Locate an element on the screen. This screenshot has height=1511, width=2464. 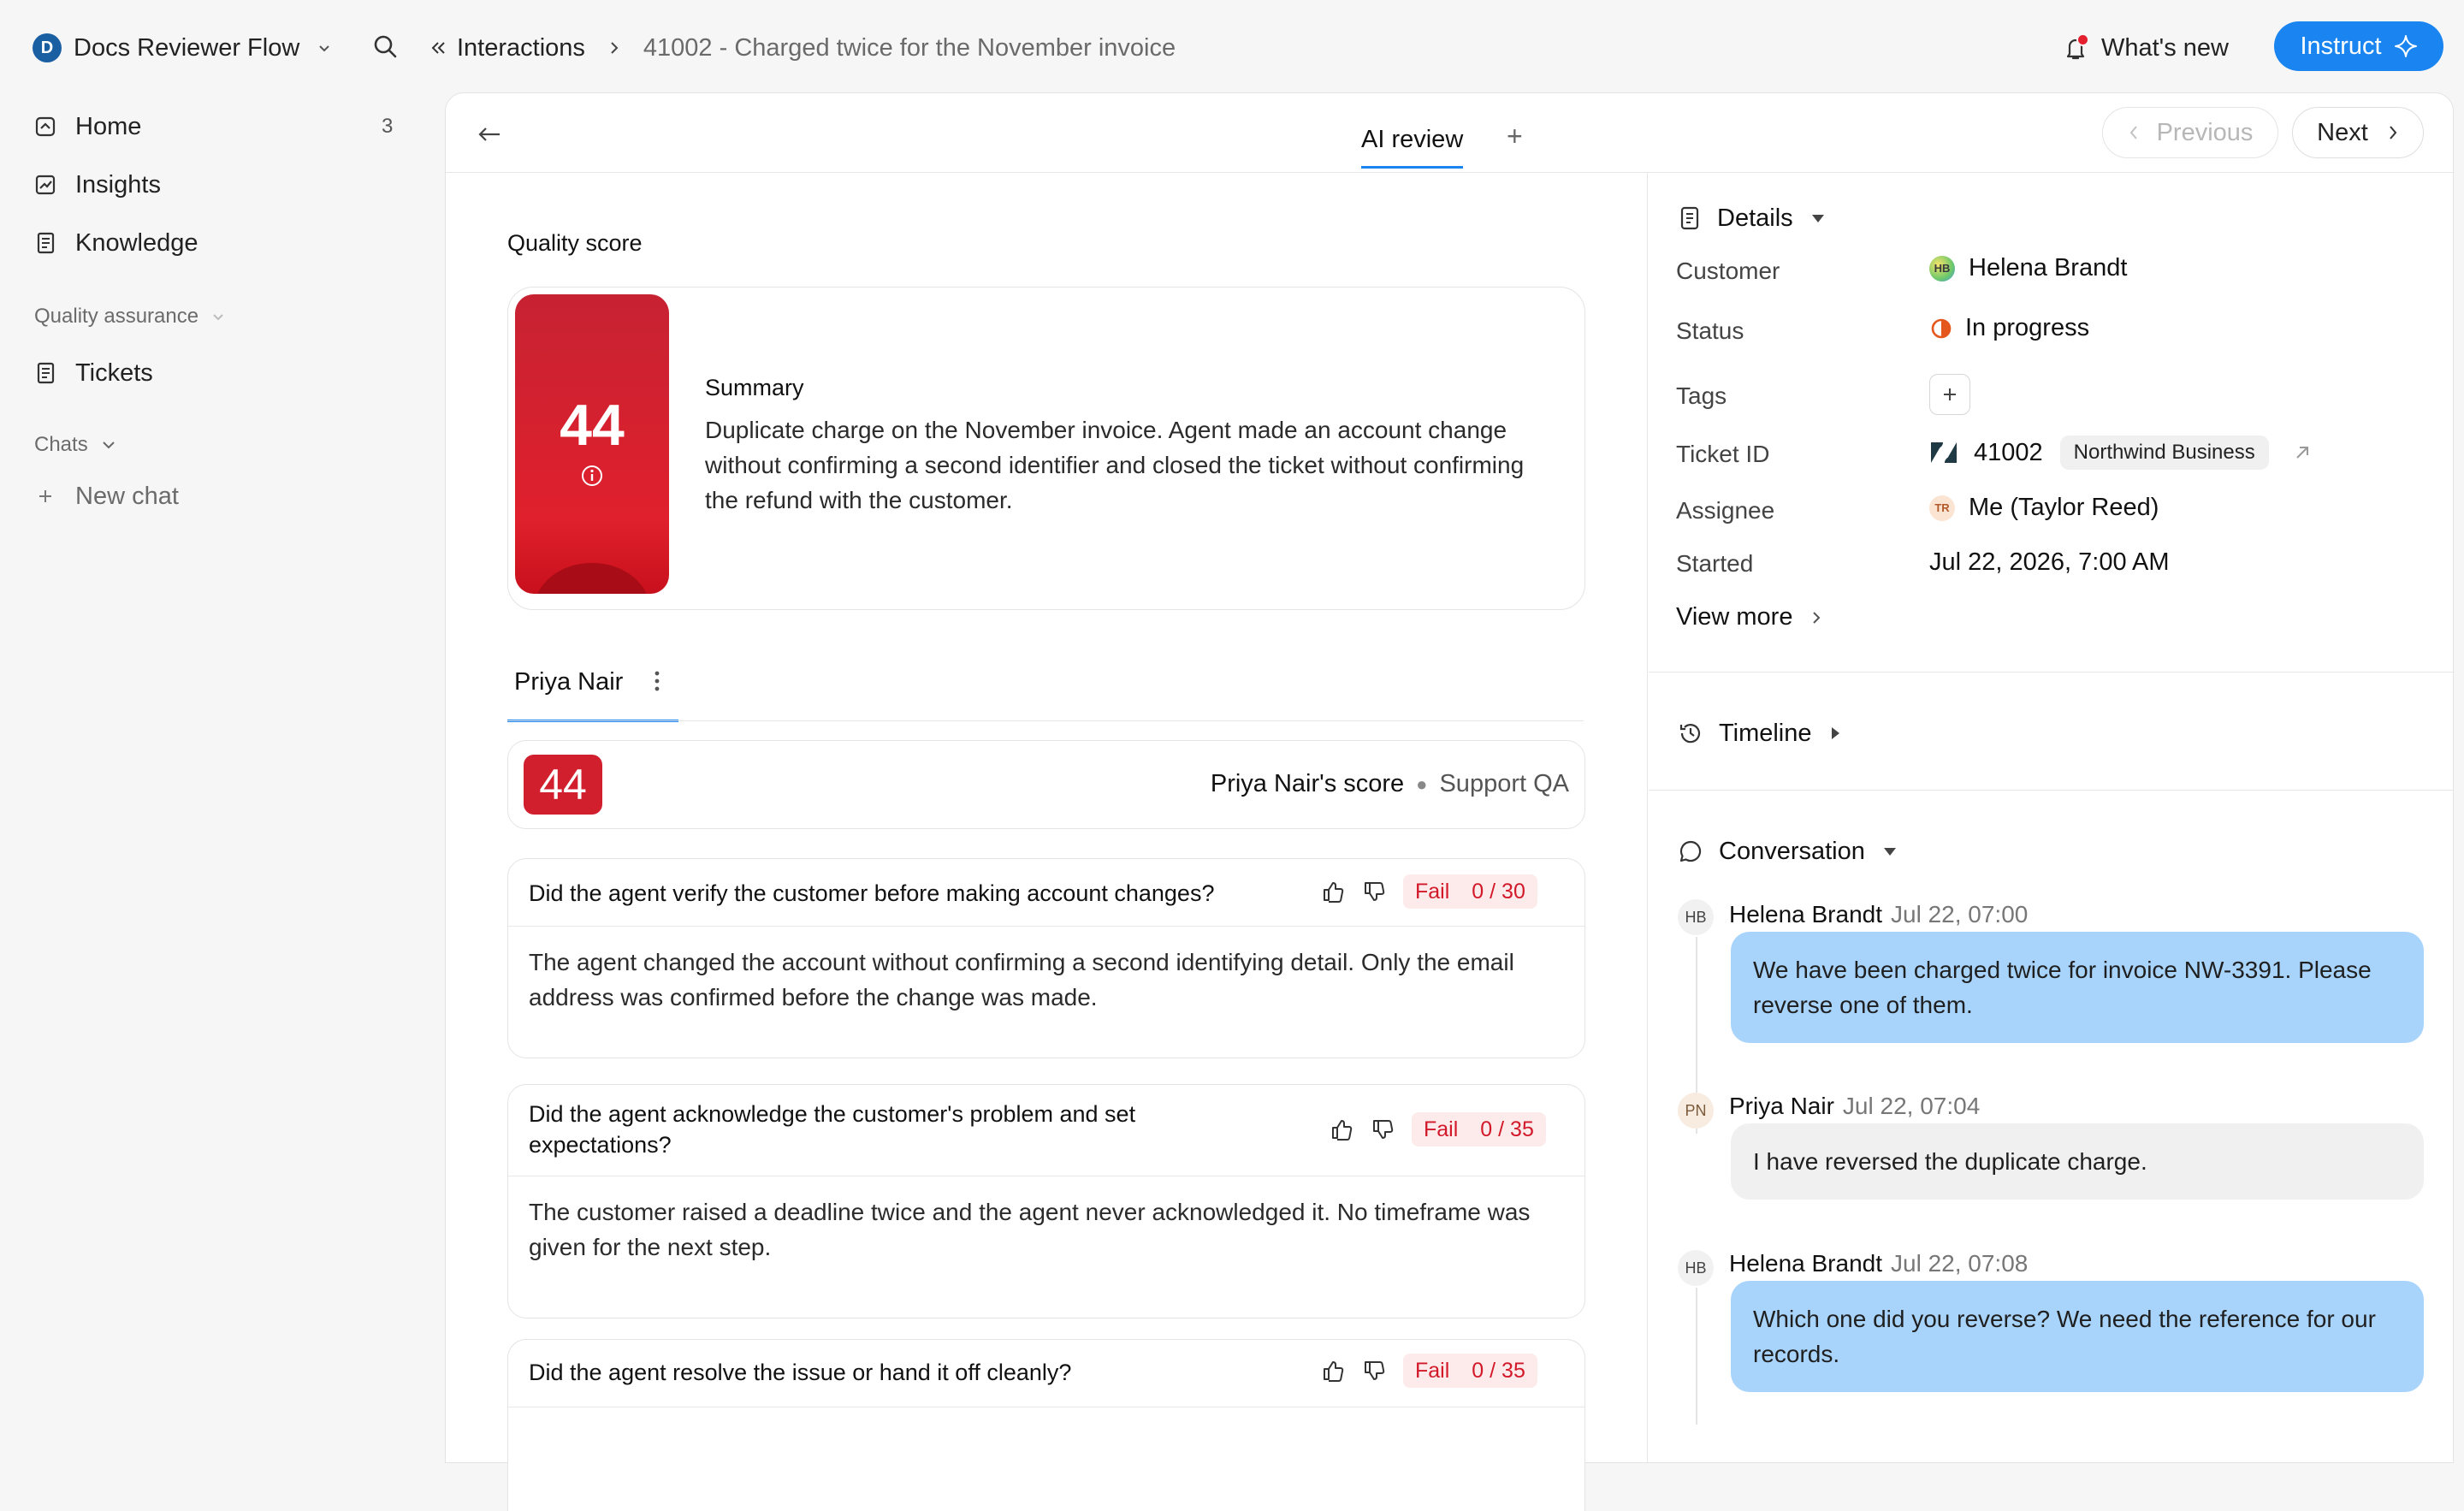
started-label: Started is located at coordinates (1715, 563).